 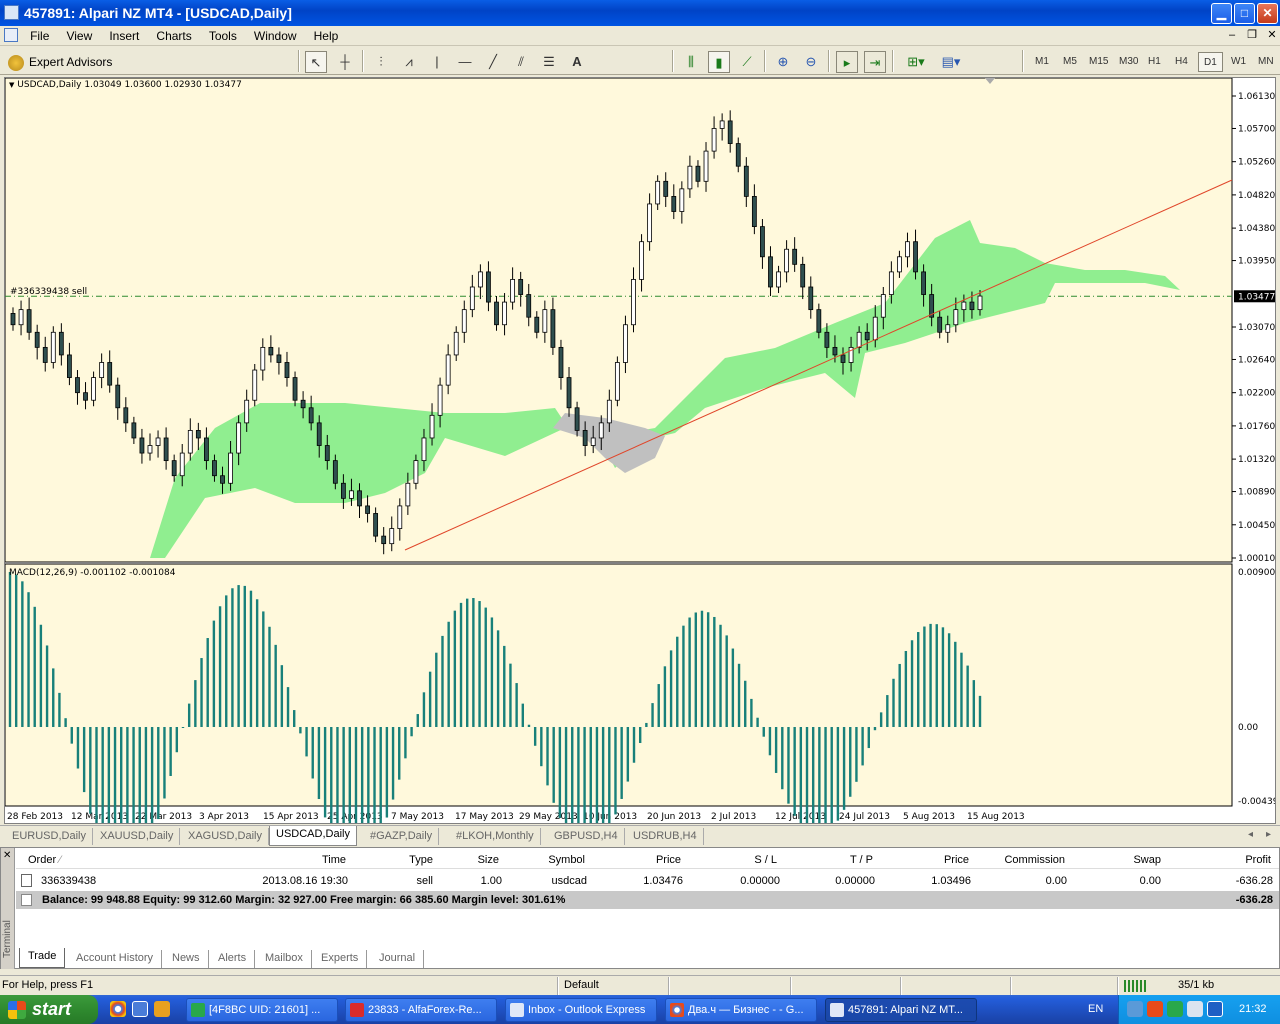 What do you see at coordinates (1135, 1009) in the screenshot?
I see `network-tray-icon` at bounding box center [1135, 1009].